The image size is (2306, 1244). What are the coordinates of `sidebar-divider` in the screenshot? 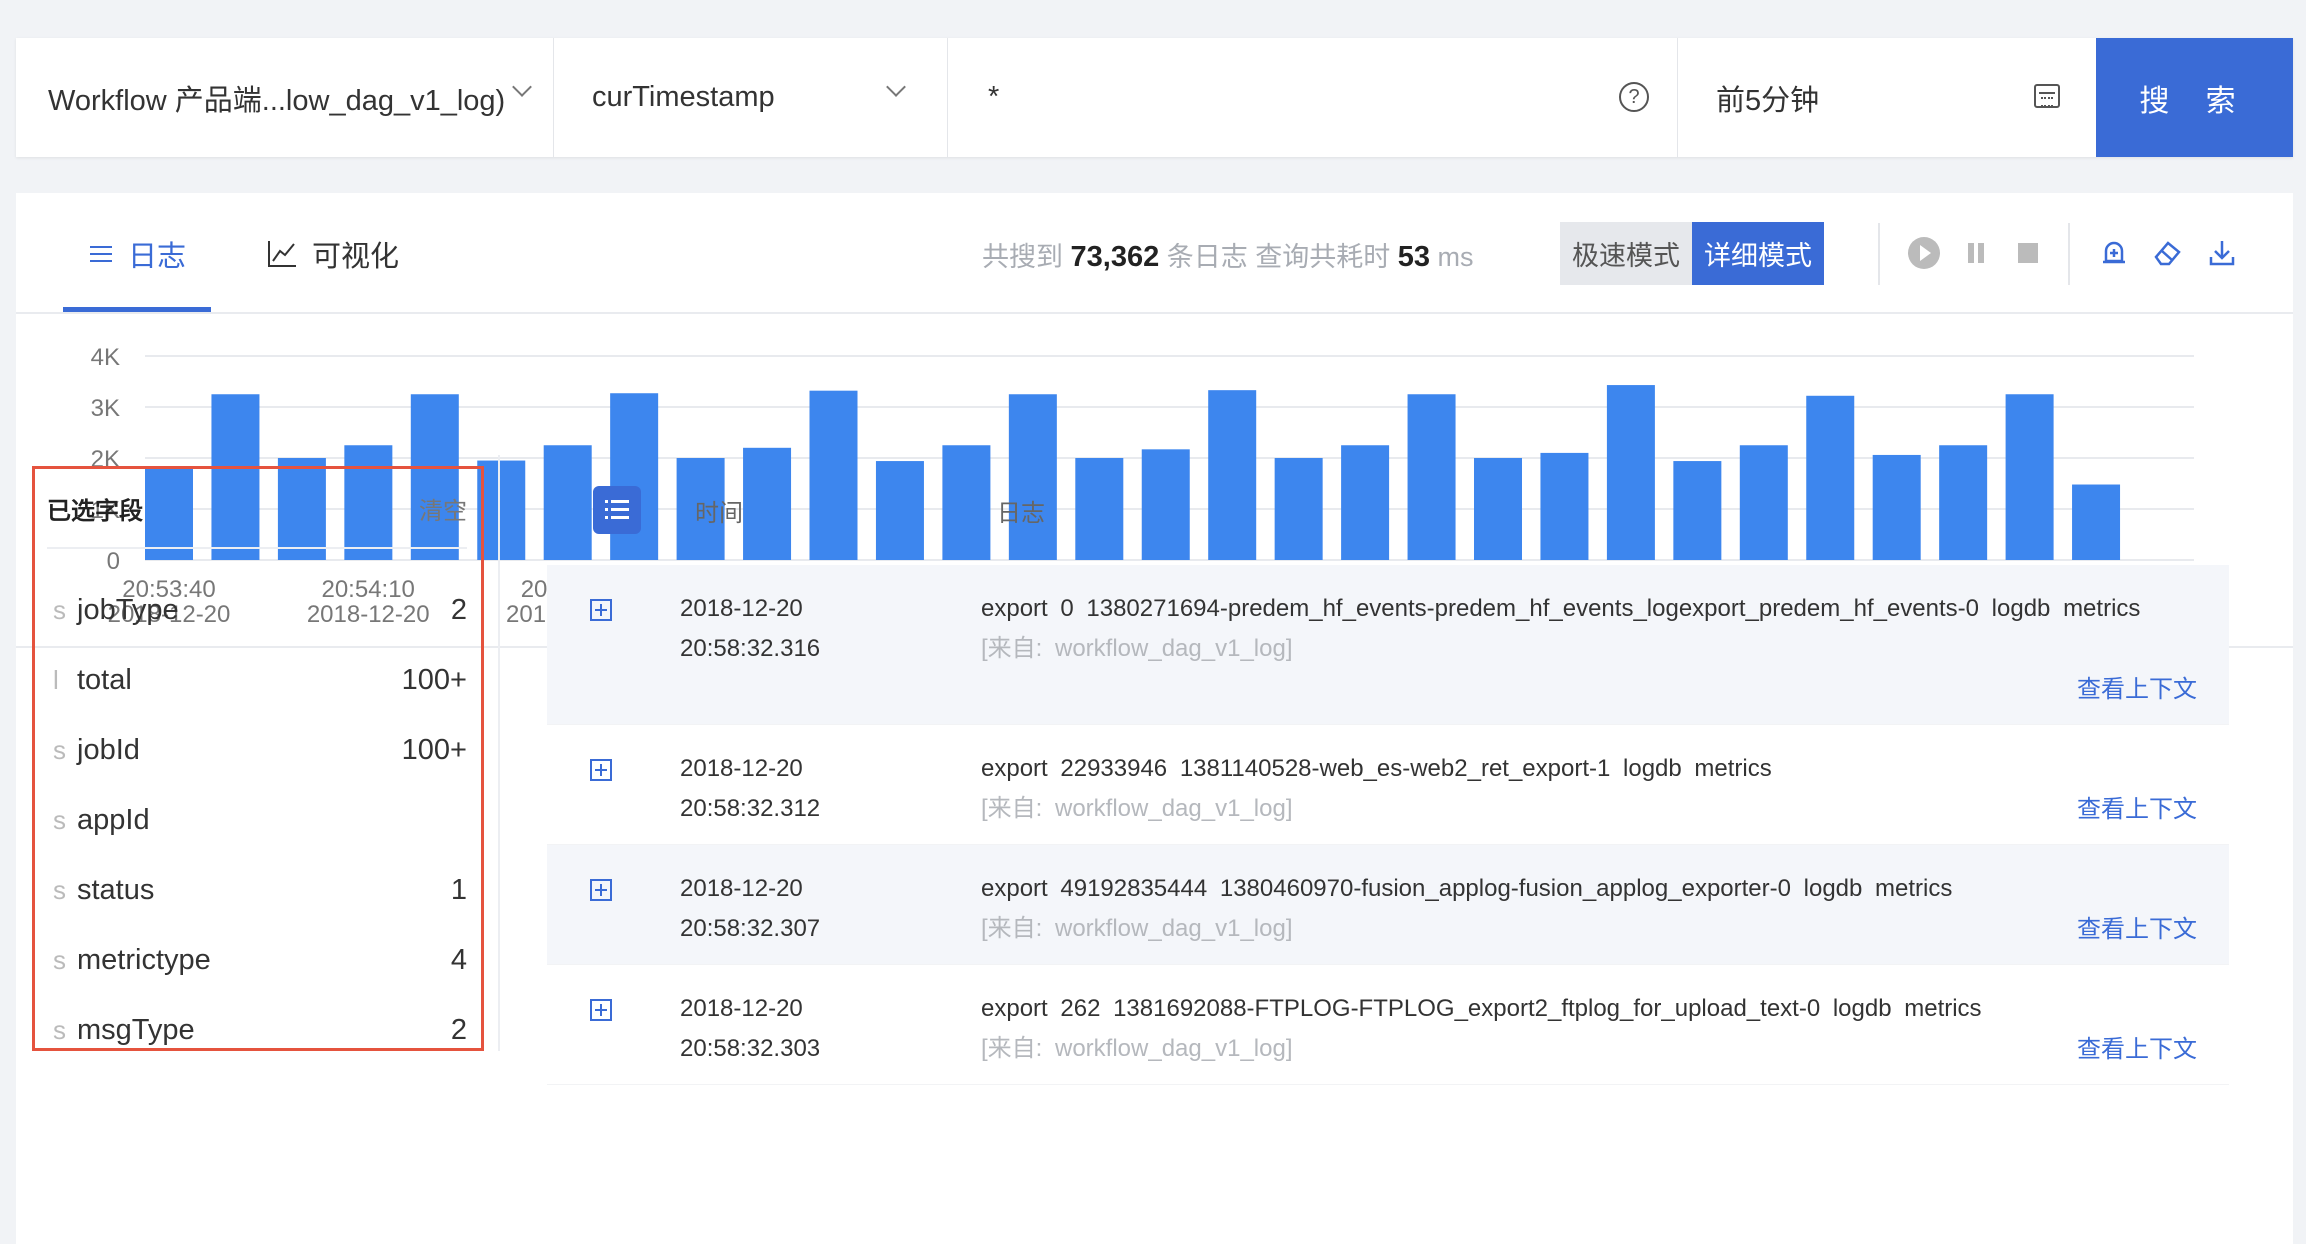 It's located at (499, 753).